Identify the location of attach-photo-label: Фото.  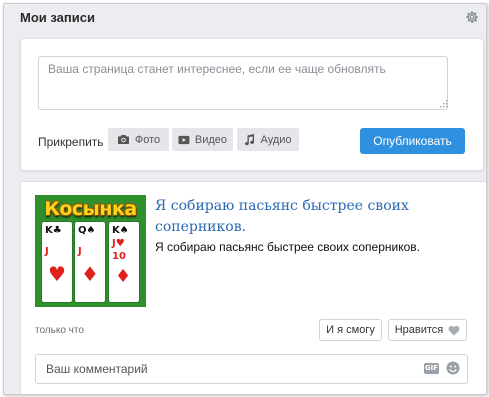
(147, 139).